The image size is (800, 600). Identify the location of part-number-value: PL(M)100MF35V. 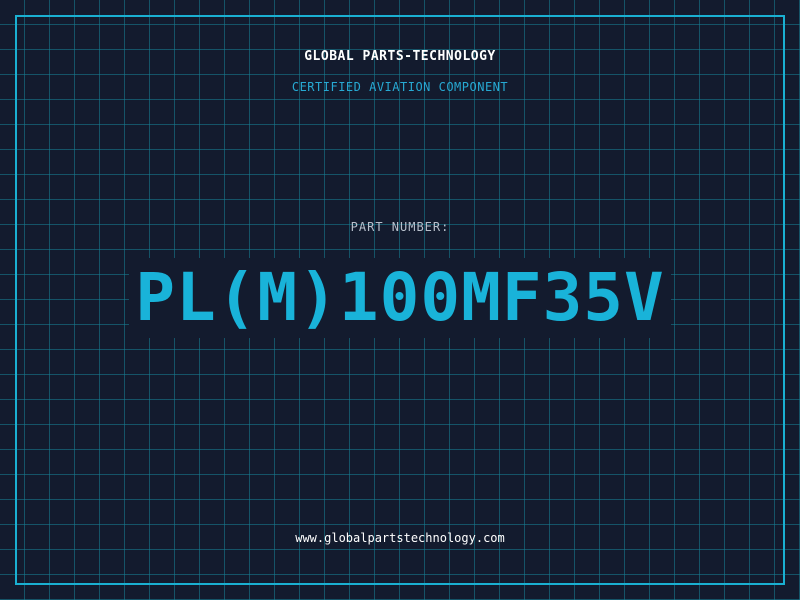
(400, 298).